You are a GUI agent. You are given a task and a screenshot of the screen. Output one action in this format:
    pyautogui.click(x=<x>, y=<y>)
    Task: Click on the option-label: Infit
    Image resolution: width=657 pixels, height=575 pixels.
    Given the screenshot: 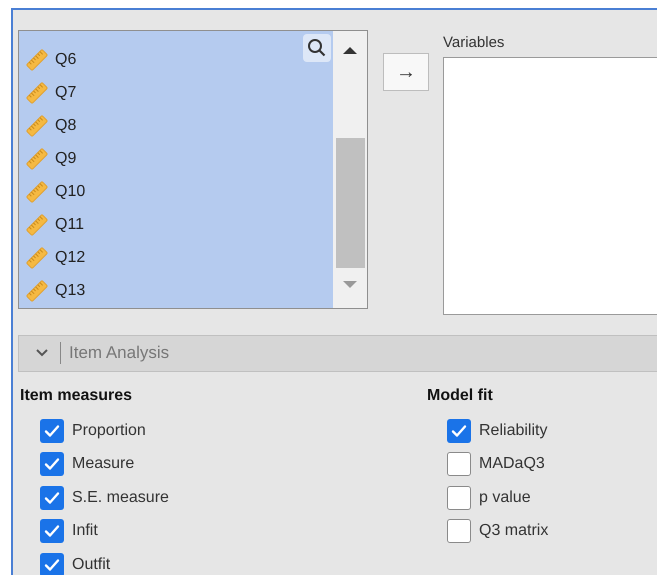 What is the action you would take?
    pyautogui.click(x=85, y=531)
    